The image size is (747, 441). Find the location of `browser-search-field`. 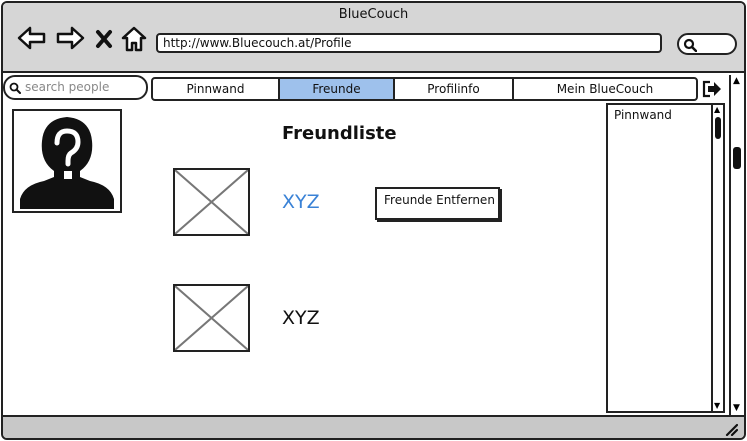

browser-search-field is located at coordinates (707, 44).